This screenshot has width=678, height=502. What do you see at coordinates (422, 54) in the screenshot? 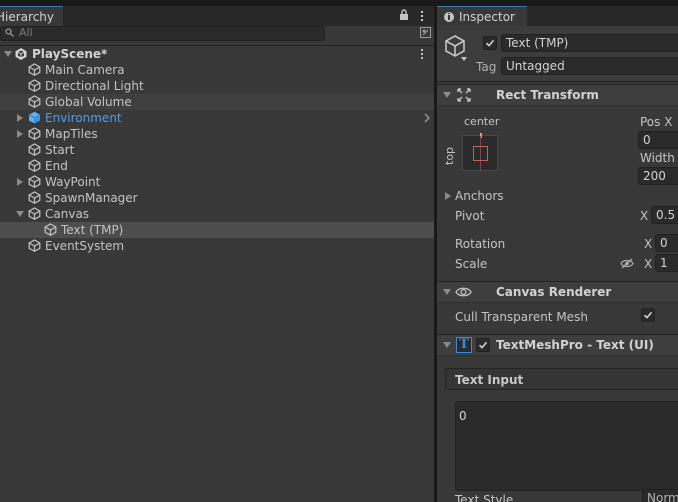
I see `scene-menu-icon` at bounding box center [422, 54].